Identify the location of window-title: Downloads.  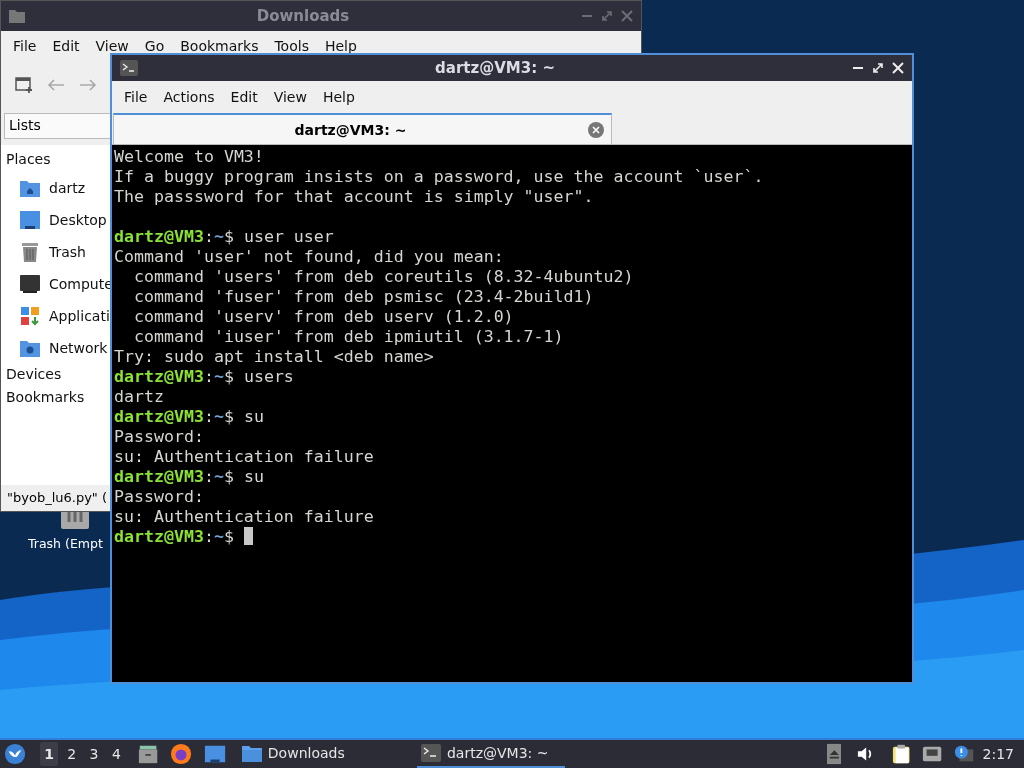
(303, 16).